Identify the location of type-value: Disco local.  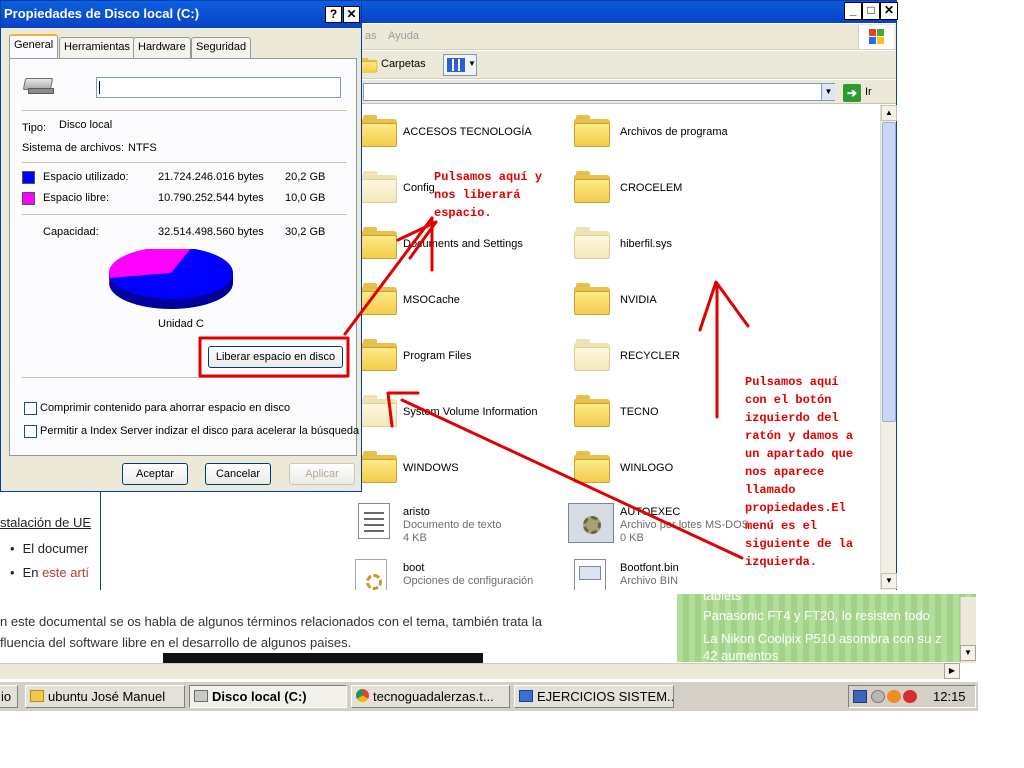
(86, 125).